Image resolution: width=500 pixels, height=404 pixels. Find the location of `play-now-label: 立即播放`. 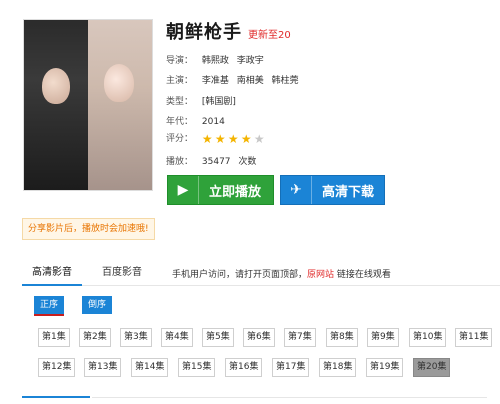

play-now-label: 立即播放 is located at coordinates (235, 192).